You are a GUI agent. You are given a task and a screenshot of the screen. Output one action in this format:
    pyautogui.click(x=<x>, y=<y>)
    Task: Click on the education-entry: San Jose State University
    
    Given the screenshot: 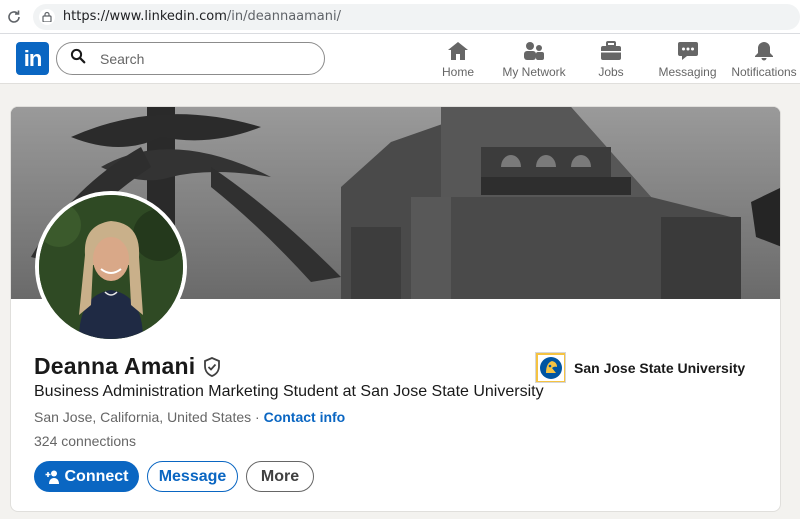 What is the action you would take?
    pyautogui.click(x=640, y=367)
    